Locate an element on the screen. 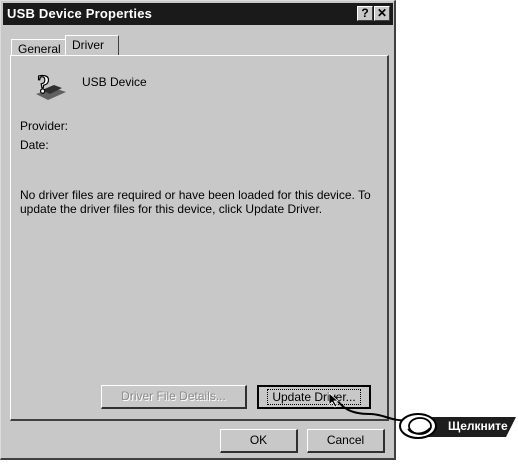 This screenshot has width=518, height=466. cancel-button: Cancel is located at coordinates (346, 441).